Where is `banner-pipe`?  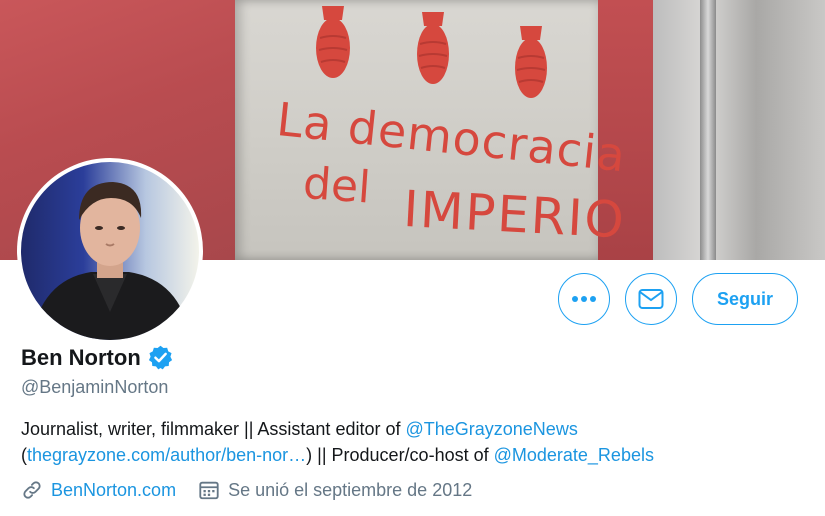
banner-pipe is located at coordinates (708, 130).